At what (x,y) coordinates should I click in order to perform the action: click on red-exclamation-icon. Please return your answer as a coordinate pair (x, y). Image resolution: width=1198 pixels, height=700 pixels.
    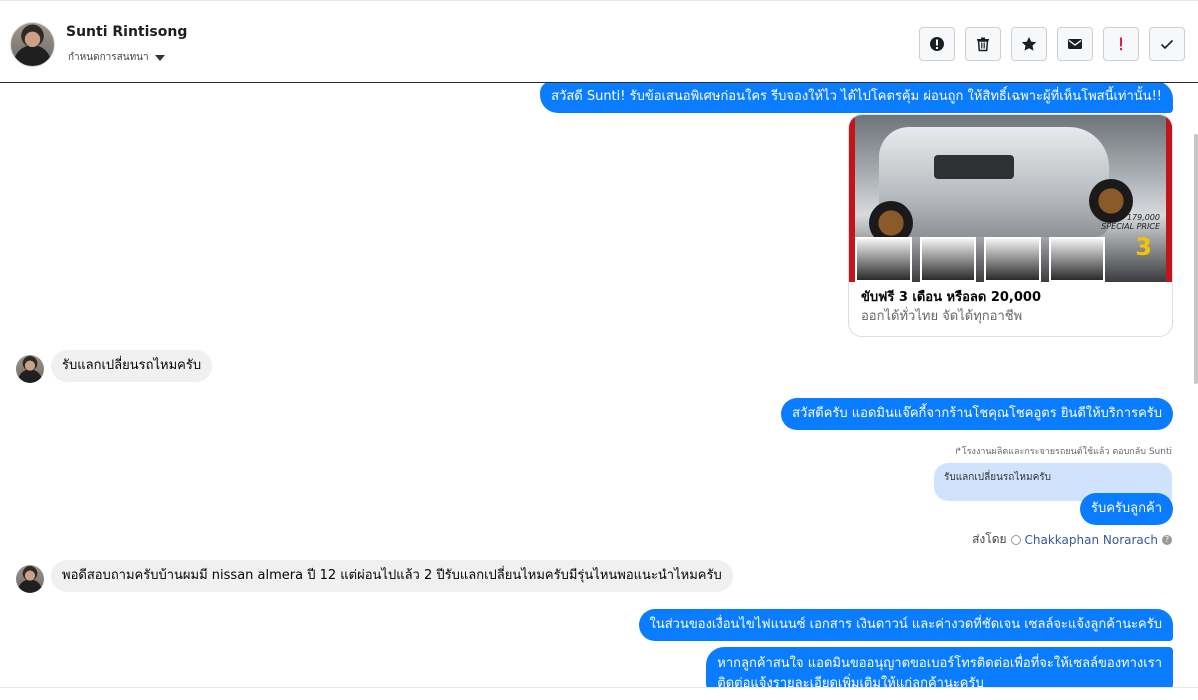
    Looking at the image, I should click on (1121, 44).